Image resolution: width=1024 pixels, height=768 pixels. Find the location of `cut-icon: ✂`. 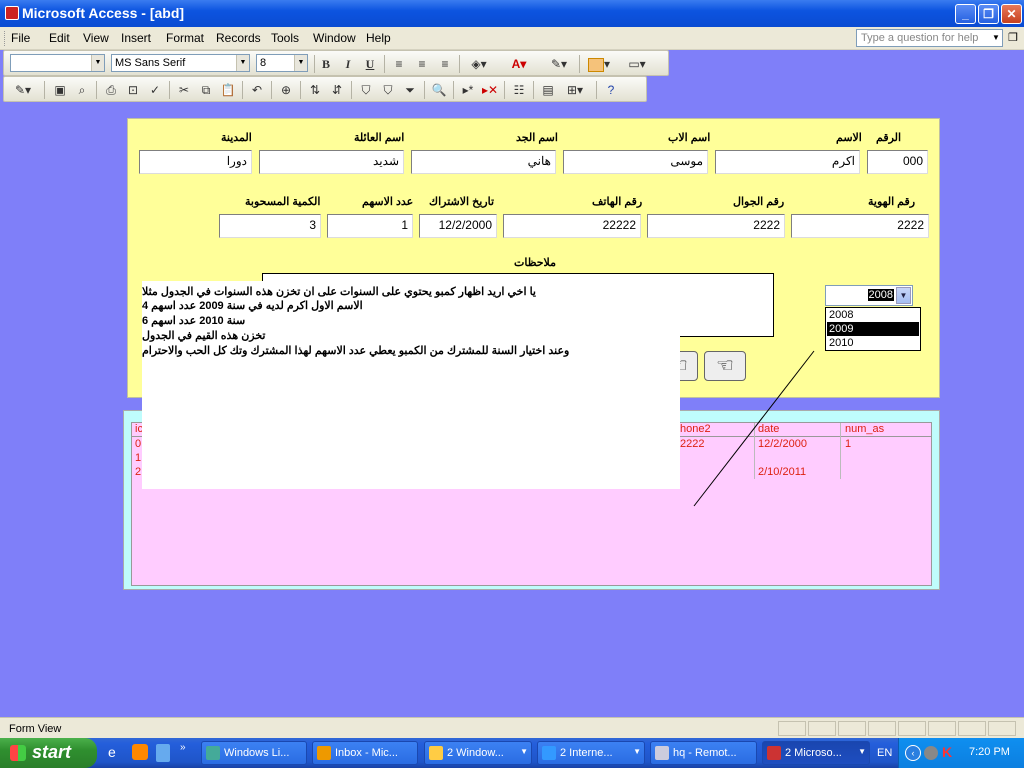

cut-icon: ✂ is located at coordinates (184, 90).